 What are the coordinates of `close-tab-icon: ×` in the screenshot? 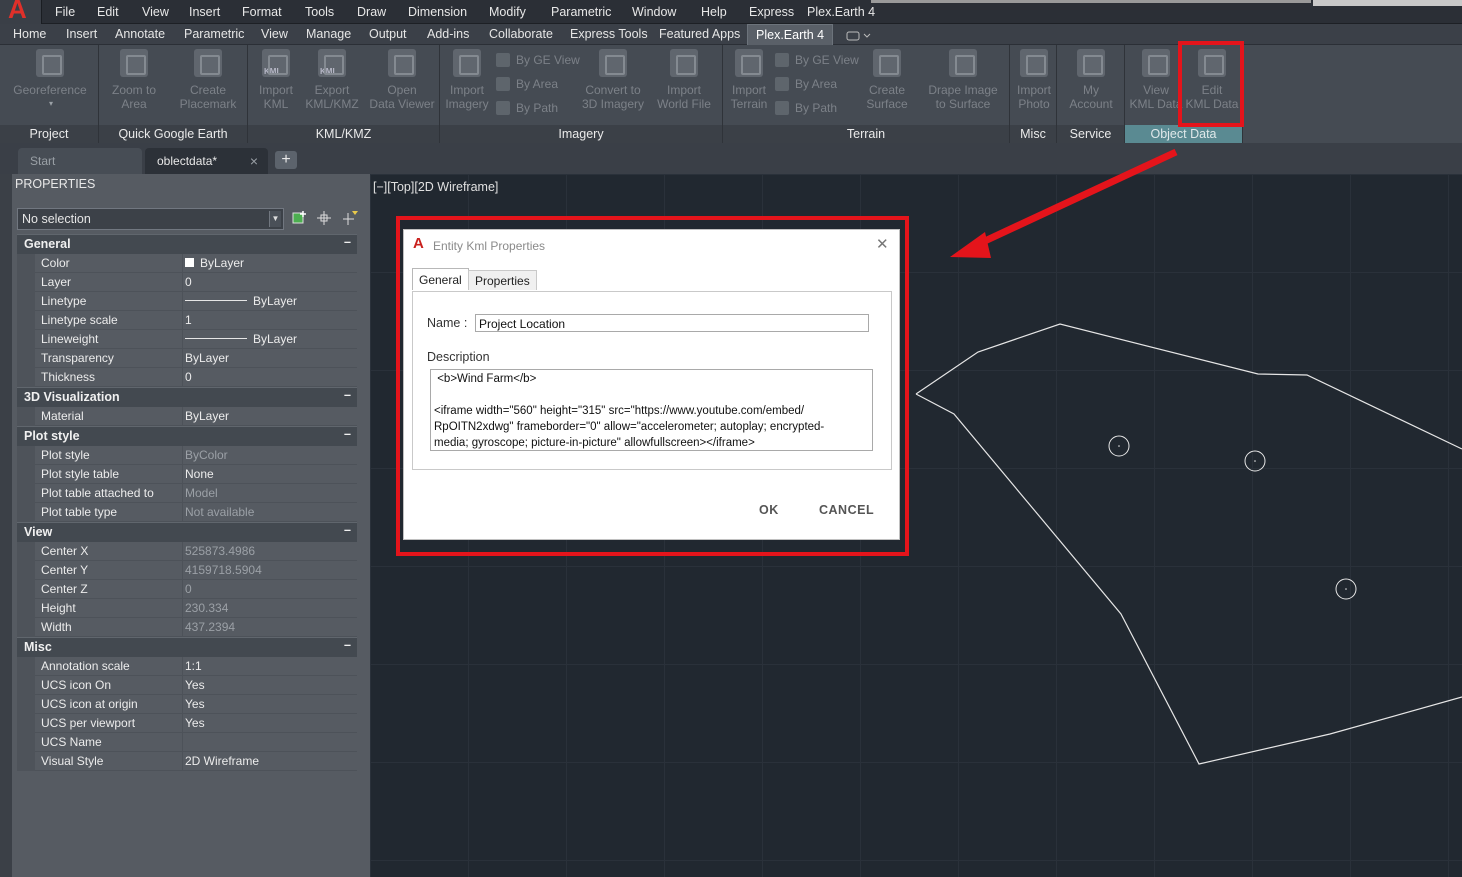 It's located at (254, 161).